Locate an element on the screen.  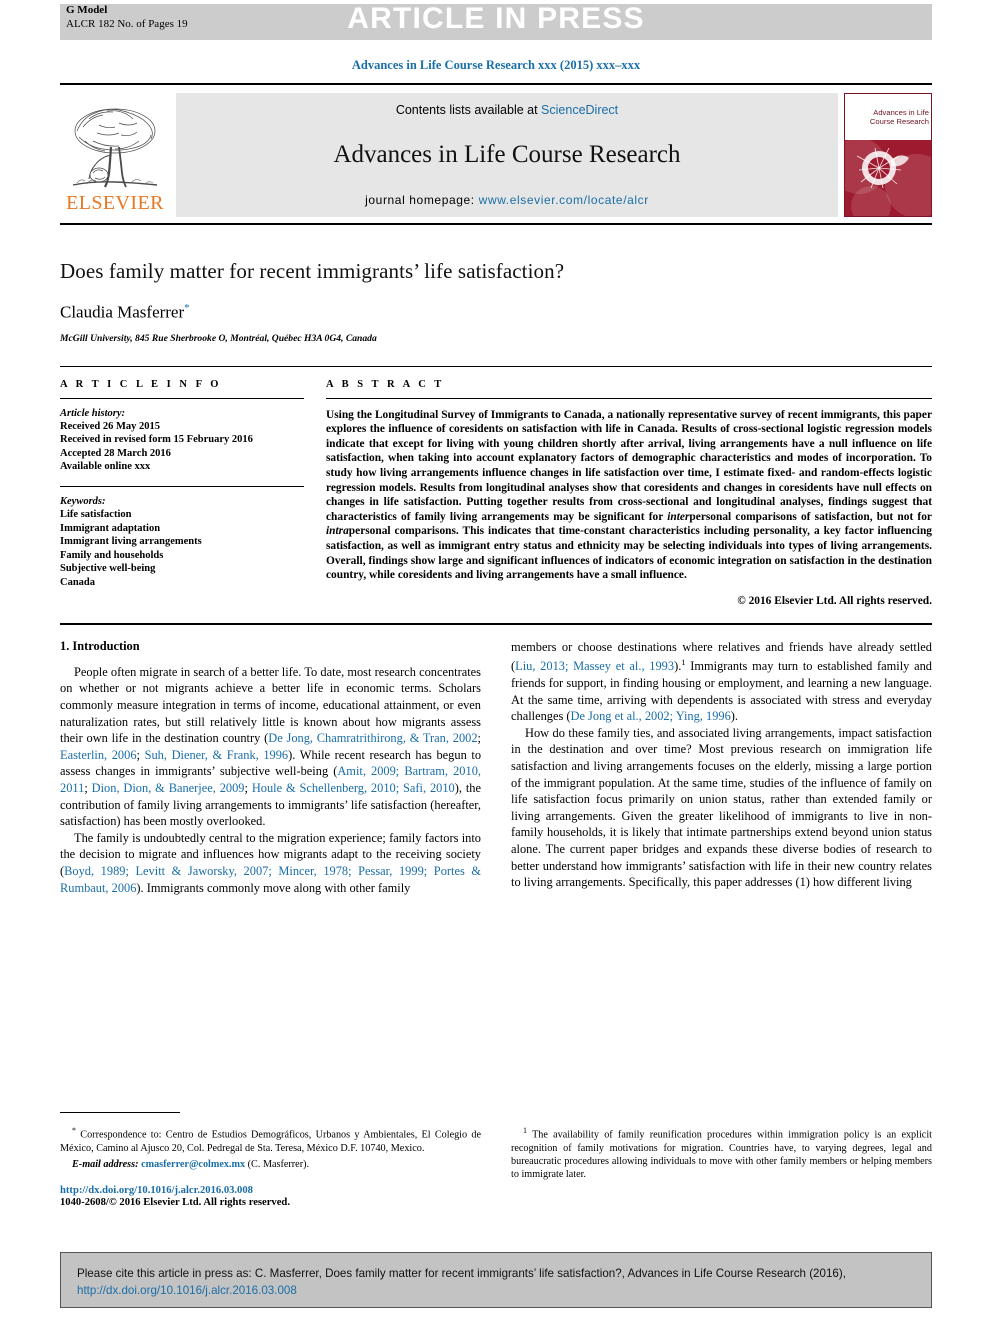
history-item: Accepted 28 March 2016 is located at coordinates (115, 453).